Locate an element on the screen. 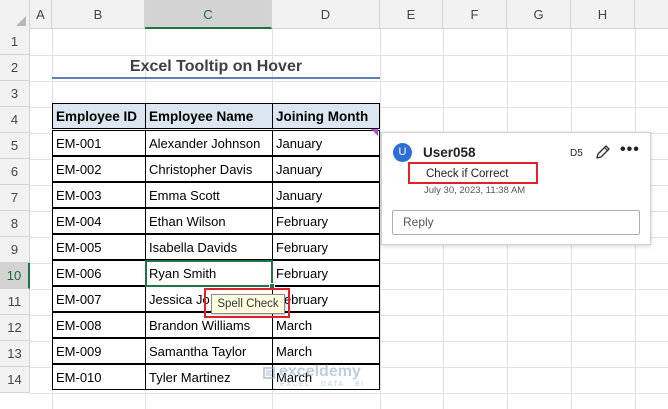 This screenshot has height=409, width=668. table-cell-month: March is located at coordinates (326, 351).